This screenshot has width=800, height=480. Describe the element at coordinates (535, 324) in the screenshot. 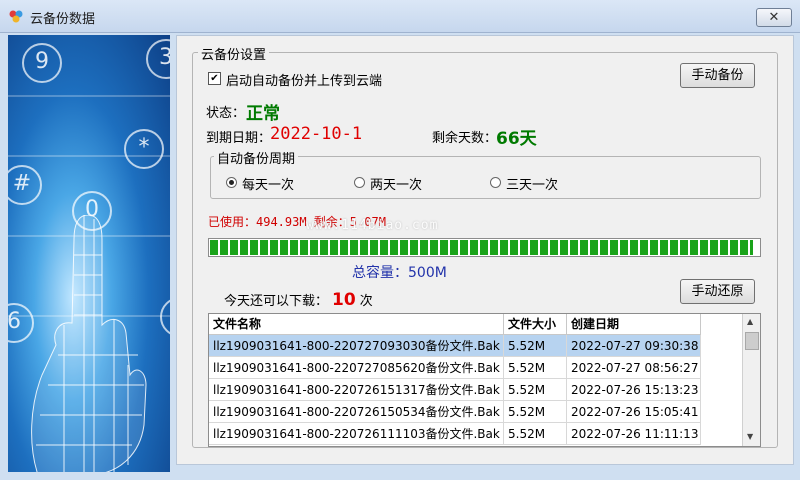

I see `column-header-size: 文件大小` at that location.